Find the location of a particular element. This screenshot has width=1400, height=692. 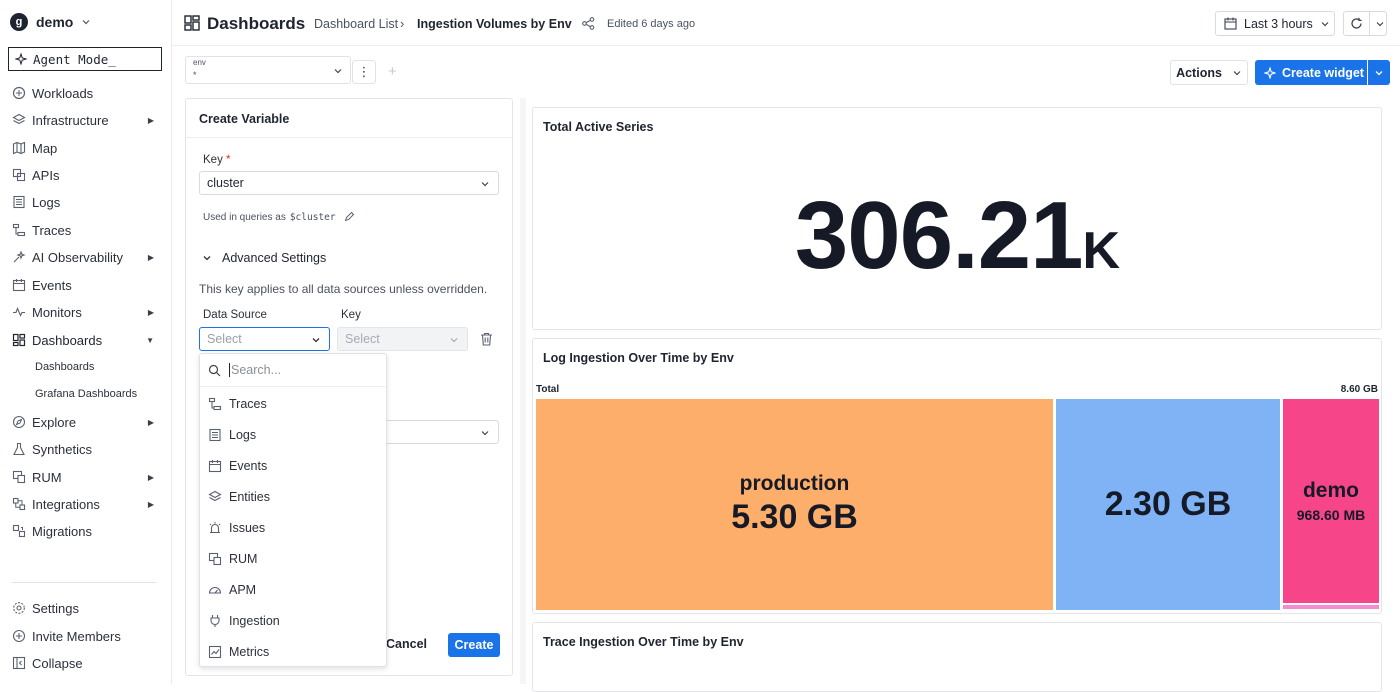

option-rum: RUM is located at coordinates (293, 559).